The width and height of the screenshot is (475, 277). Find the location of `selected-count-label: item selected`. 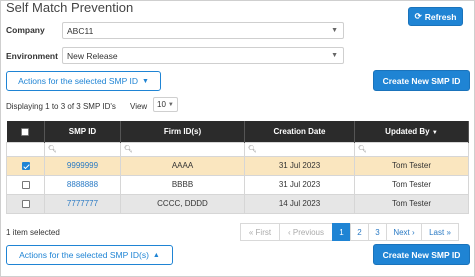

selected-count-label: item selected is located at coordinates (35, 232).